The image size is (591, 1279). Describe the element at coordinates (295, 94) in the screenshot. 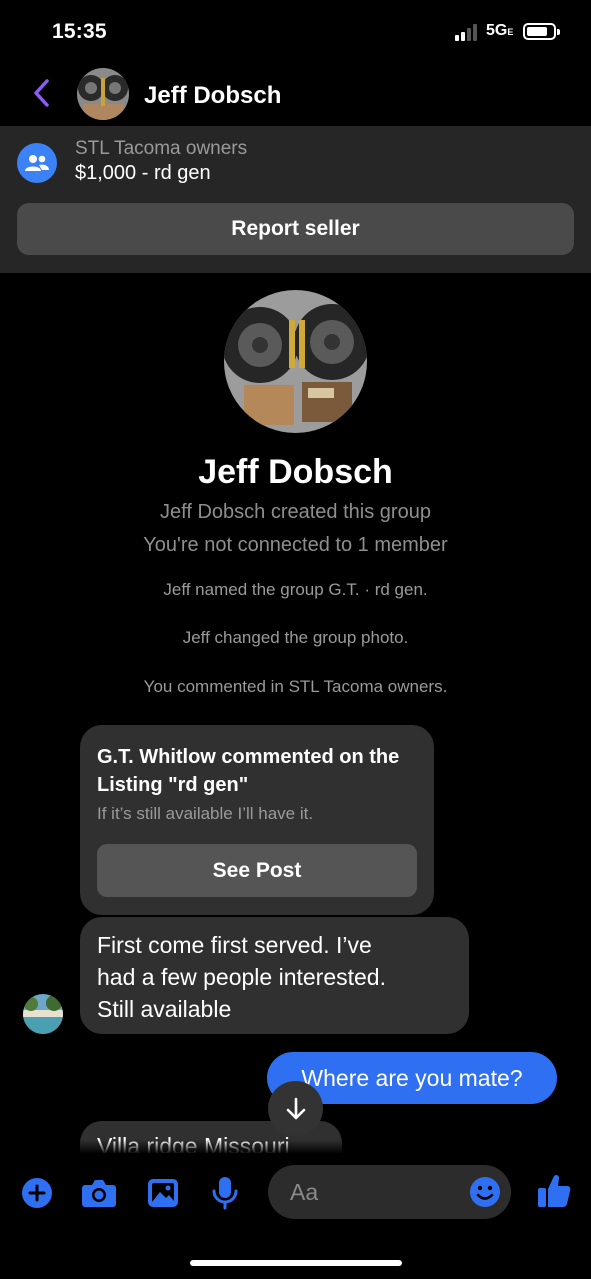

I see `conversation-header: Jeff Dobsch` at that location.